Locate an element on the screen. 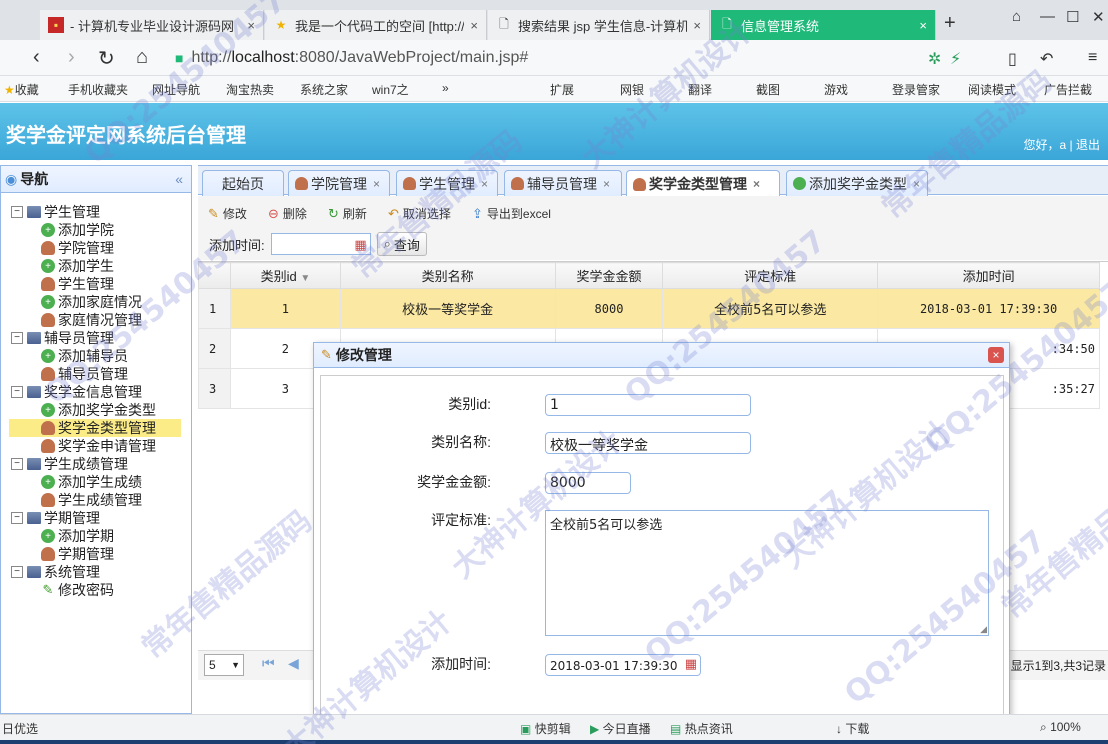  skin-icon: ⌂ is located at coordinates (1016, 16).